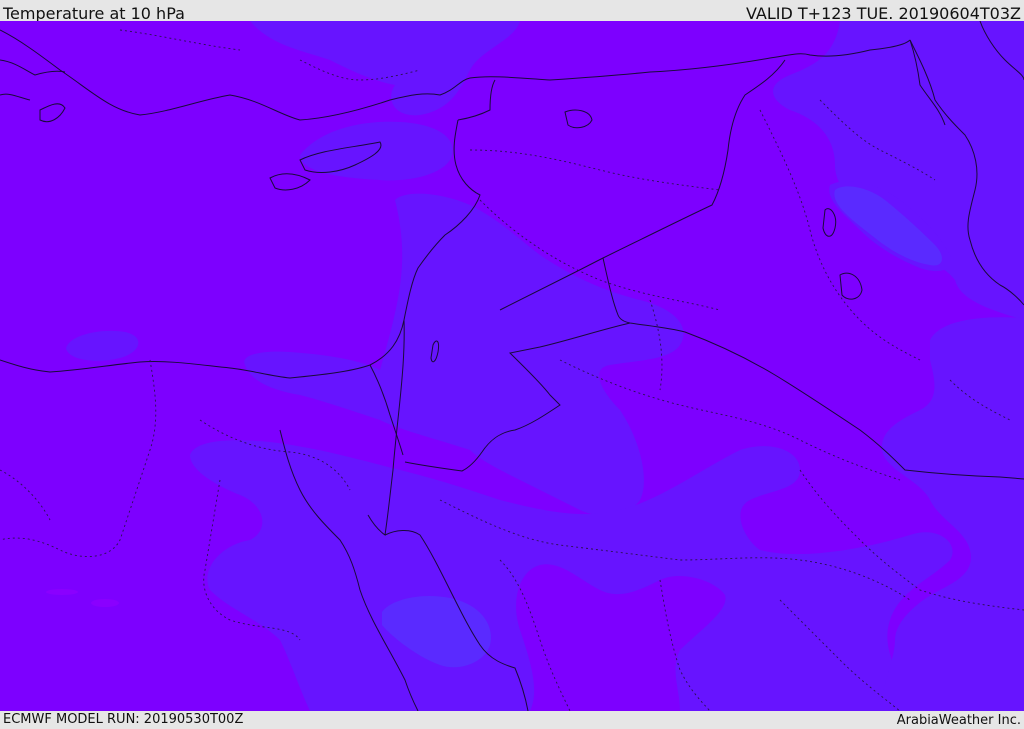  Describe the element at coordinates (123, 719) in the screenshot. I see `model-run-label: ECMWF MODEL RUN: 20190530T00Z` at that location.